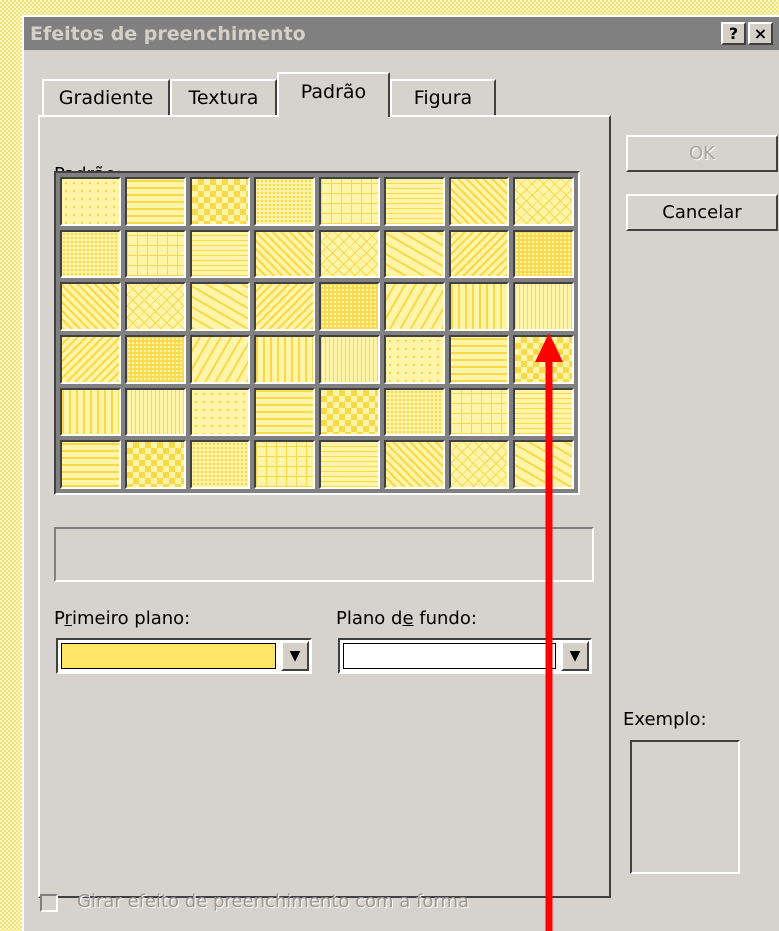  I want to click on foreground-color-dropdown: ▼, so click(184, 656).